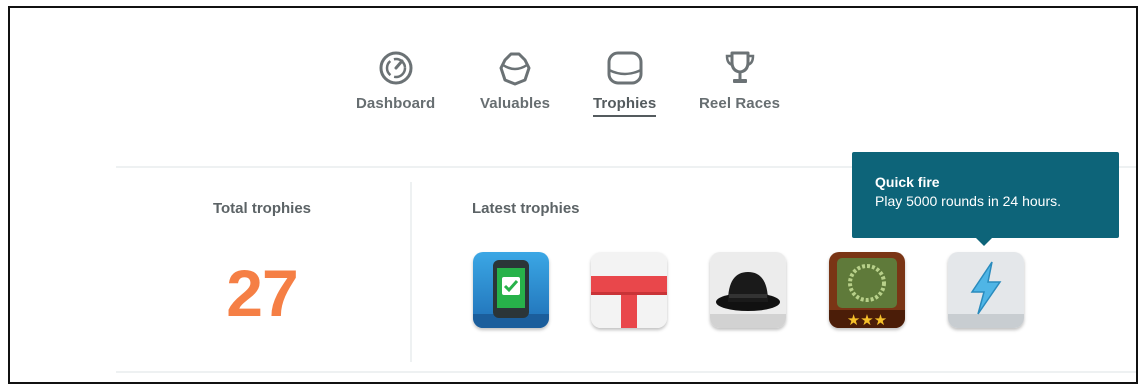 The image size is (1144, 389). I want to click on divider-bottom, so click(626, 372).